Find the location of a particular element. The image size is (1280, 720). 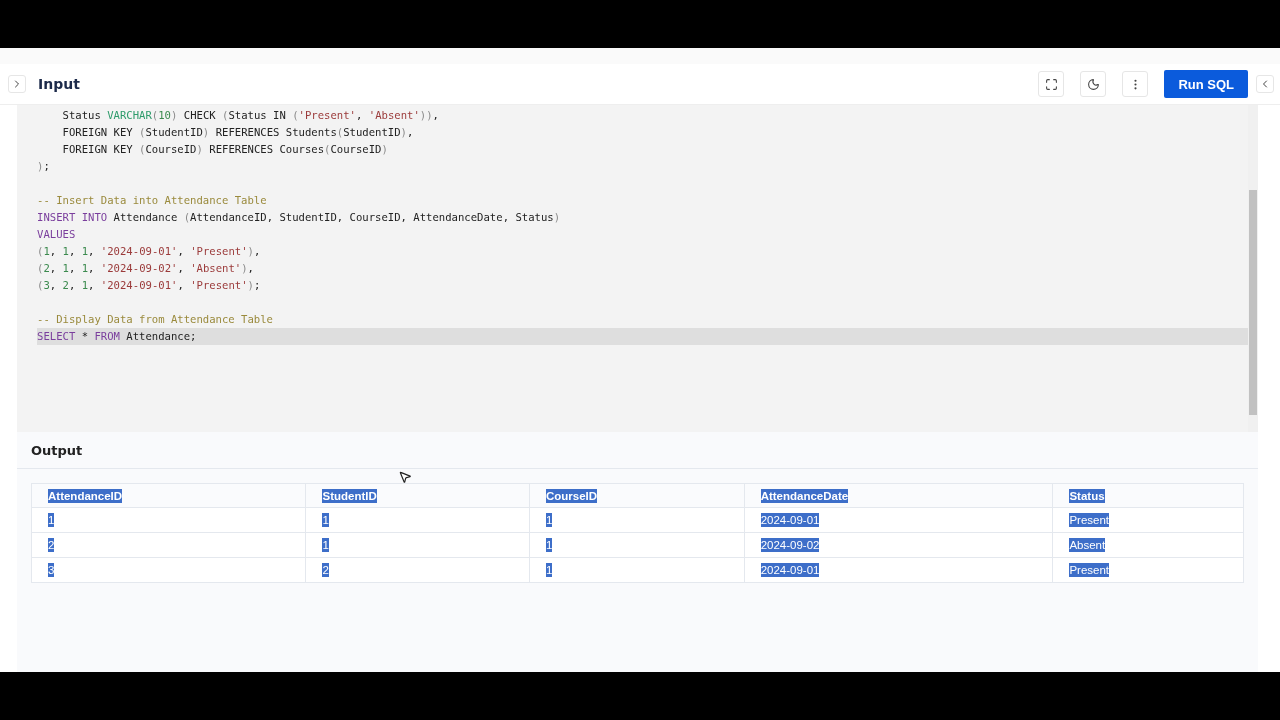

code-token: Status is located at coordinates (81, 115).